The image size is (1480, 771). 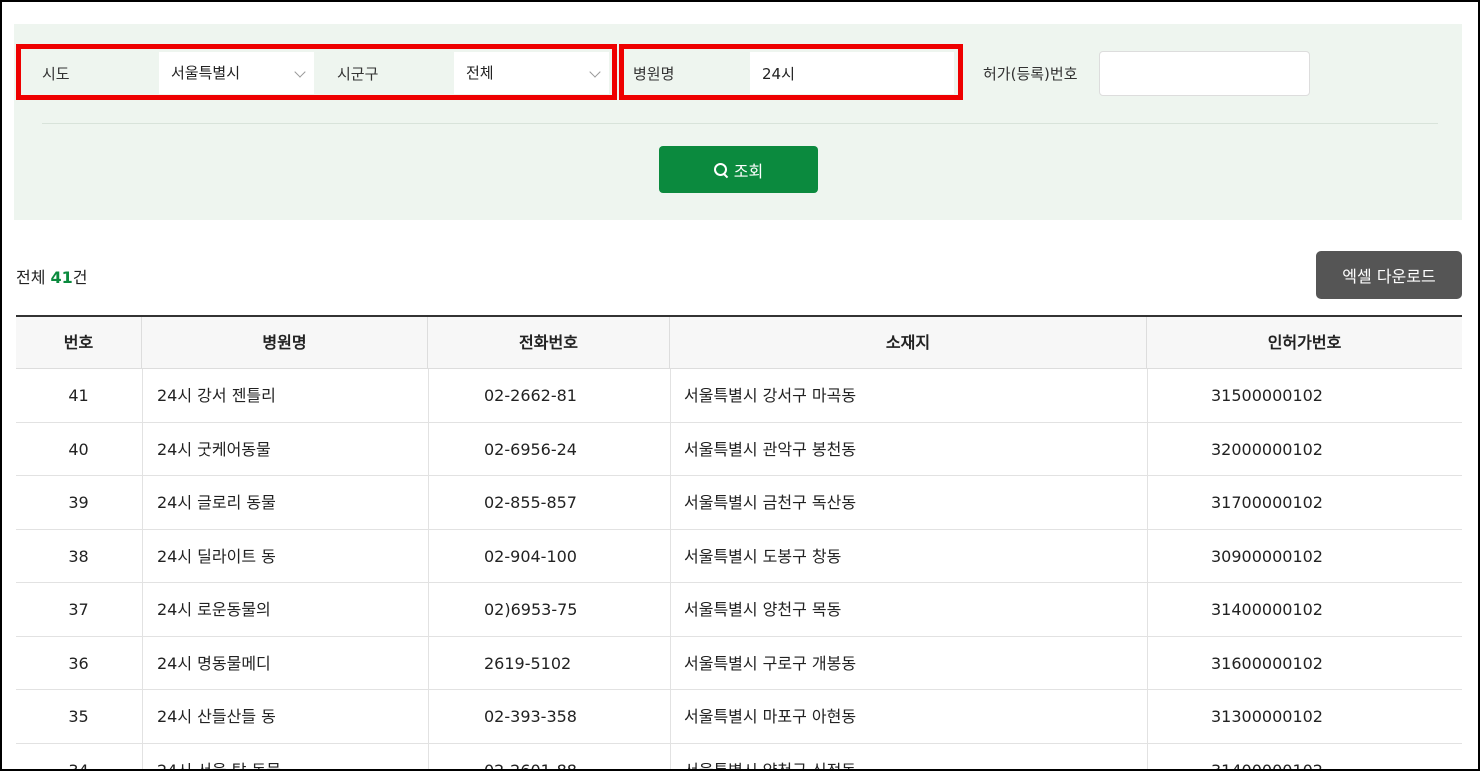 I want to click on license-number-label: 허가(등록)번호, so click(x=1030, y=74).